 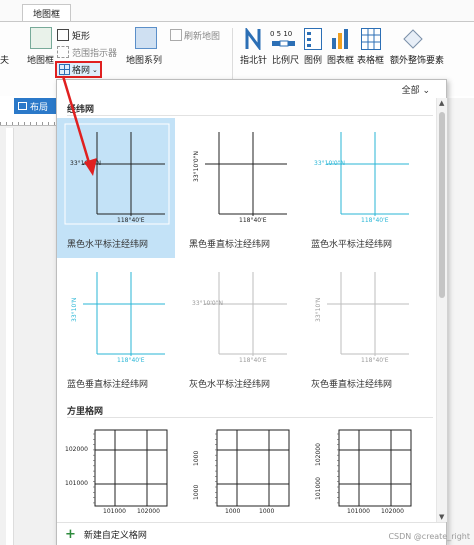 What do you see at coordinates (47, 13) in the screenshot?
I see `ribbon-tab-map-frame: 地图框` at bounding box center [47, 13].